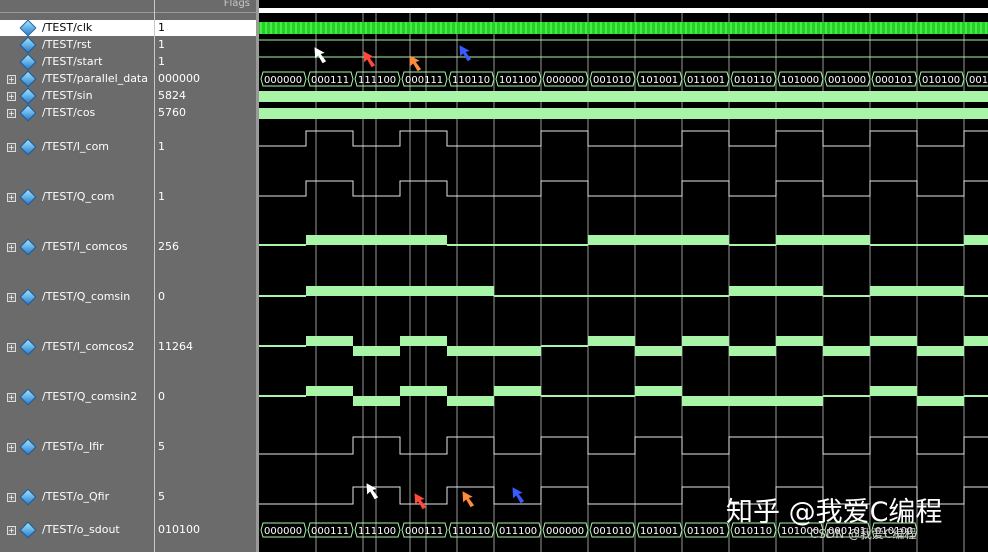 This screenshot has width=988, height=552. What do you see at coordinates (77, 497) in the screenshot?
I see `signal-row: + /TEST/o_Qfir` at bounding box center [77, 497].